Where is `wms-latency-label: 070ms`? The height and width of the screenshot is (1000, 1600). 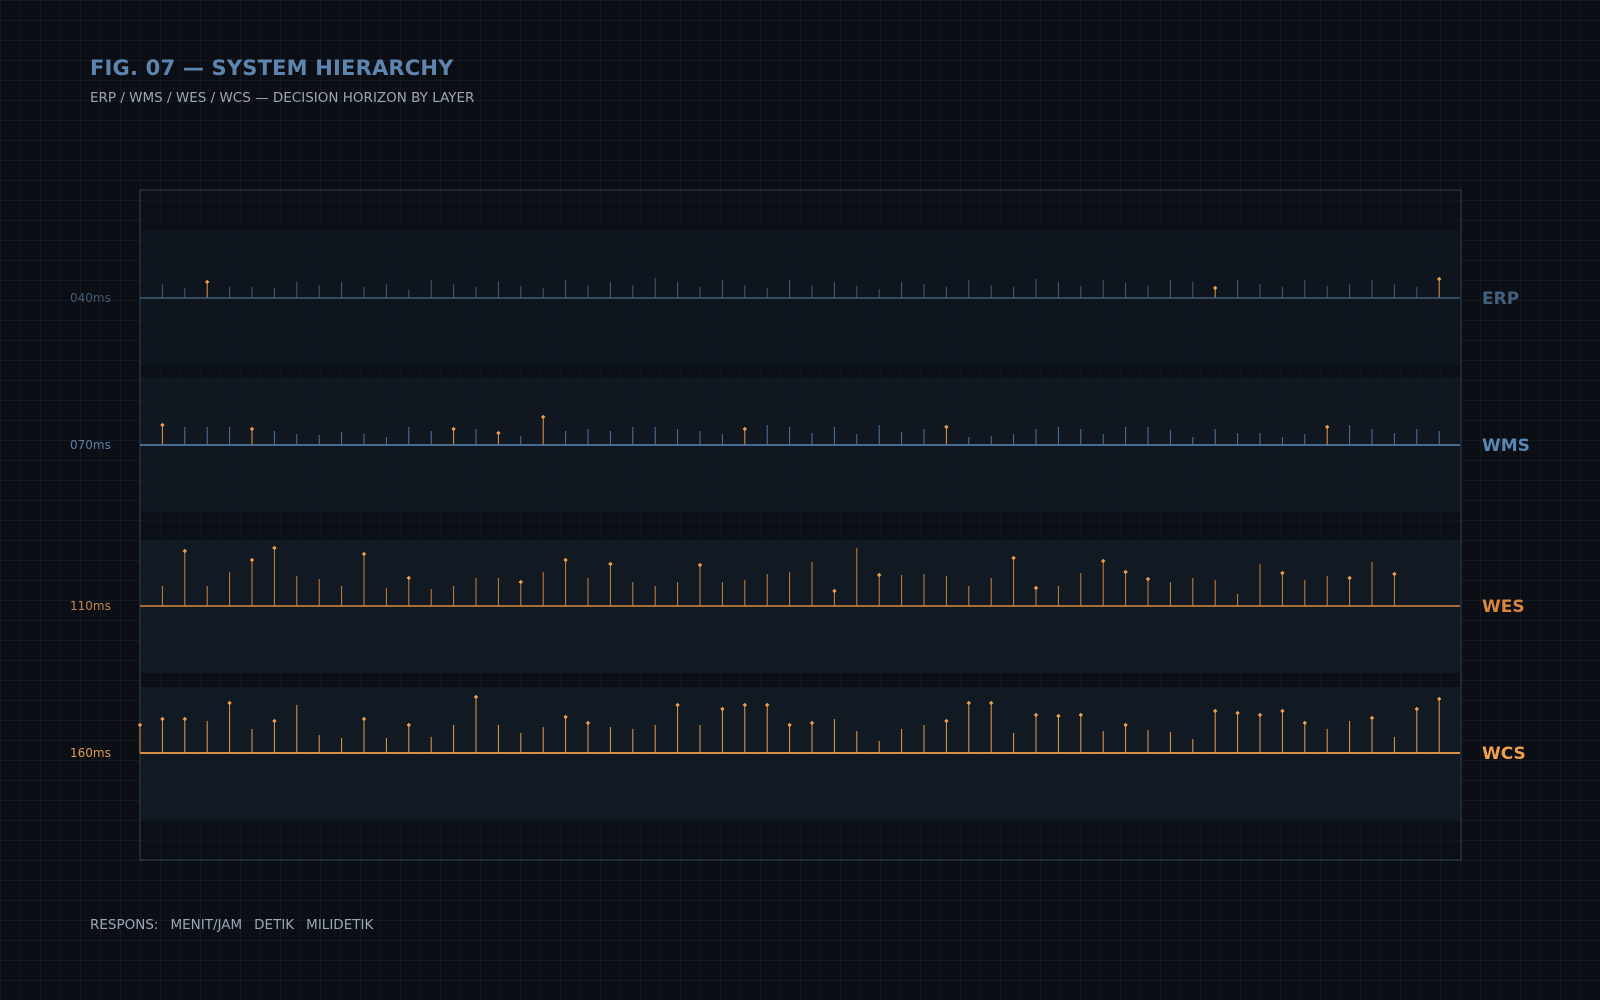
wms-latency-label: 070ms is located at coordinates (90, 445).